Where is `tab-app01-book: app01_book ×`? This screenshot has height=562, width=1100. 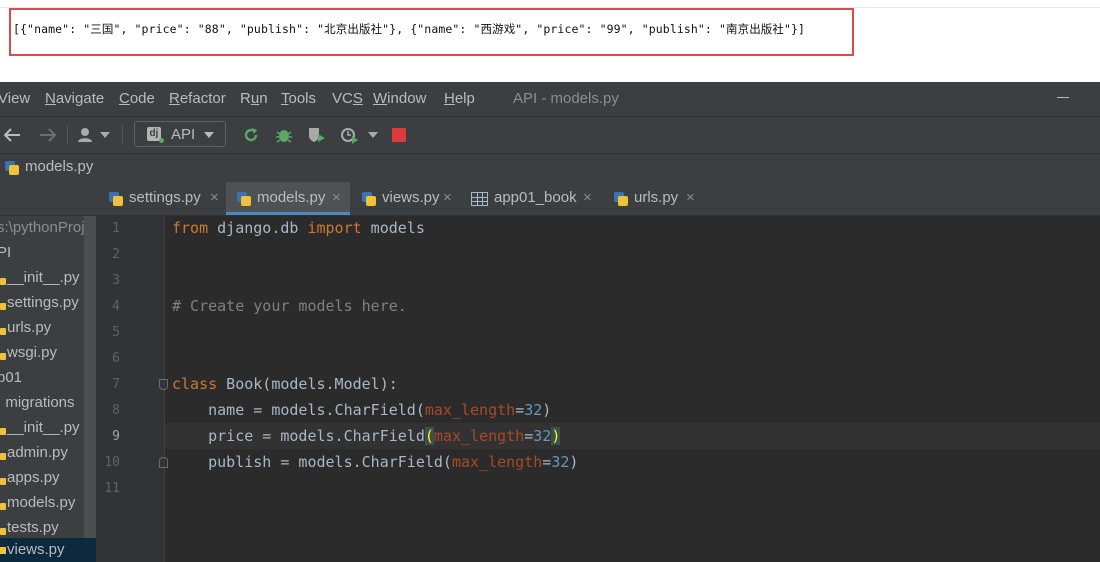 tab-app01-book: app01_book × is located at coordinates (534, 198).